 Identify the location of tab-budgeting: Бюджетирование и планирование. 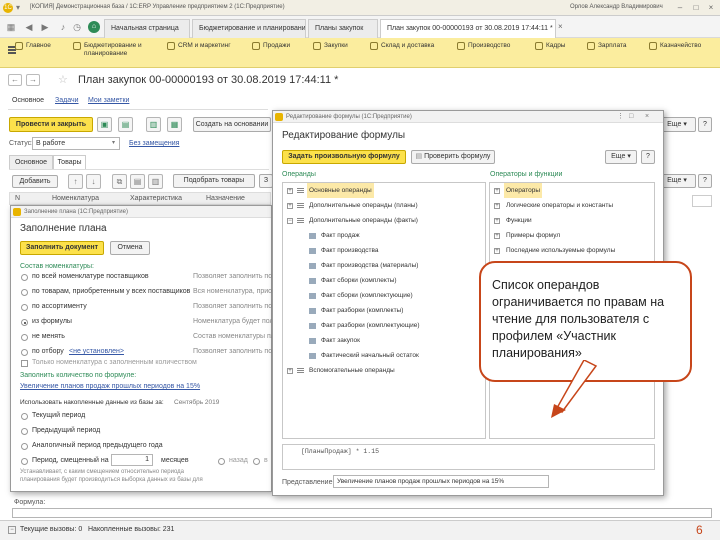
(249, 28).